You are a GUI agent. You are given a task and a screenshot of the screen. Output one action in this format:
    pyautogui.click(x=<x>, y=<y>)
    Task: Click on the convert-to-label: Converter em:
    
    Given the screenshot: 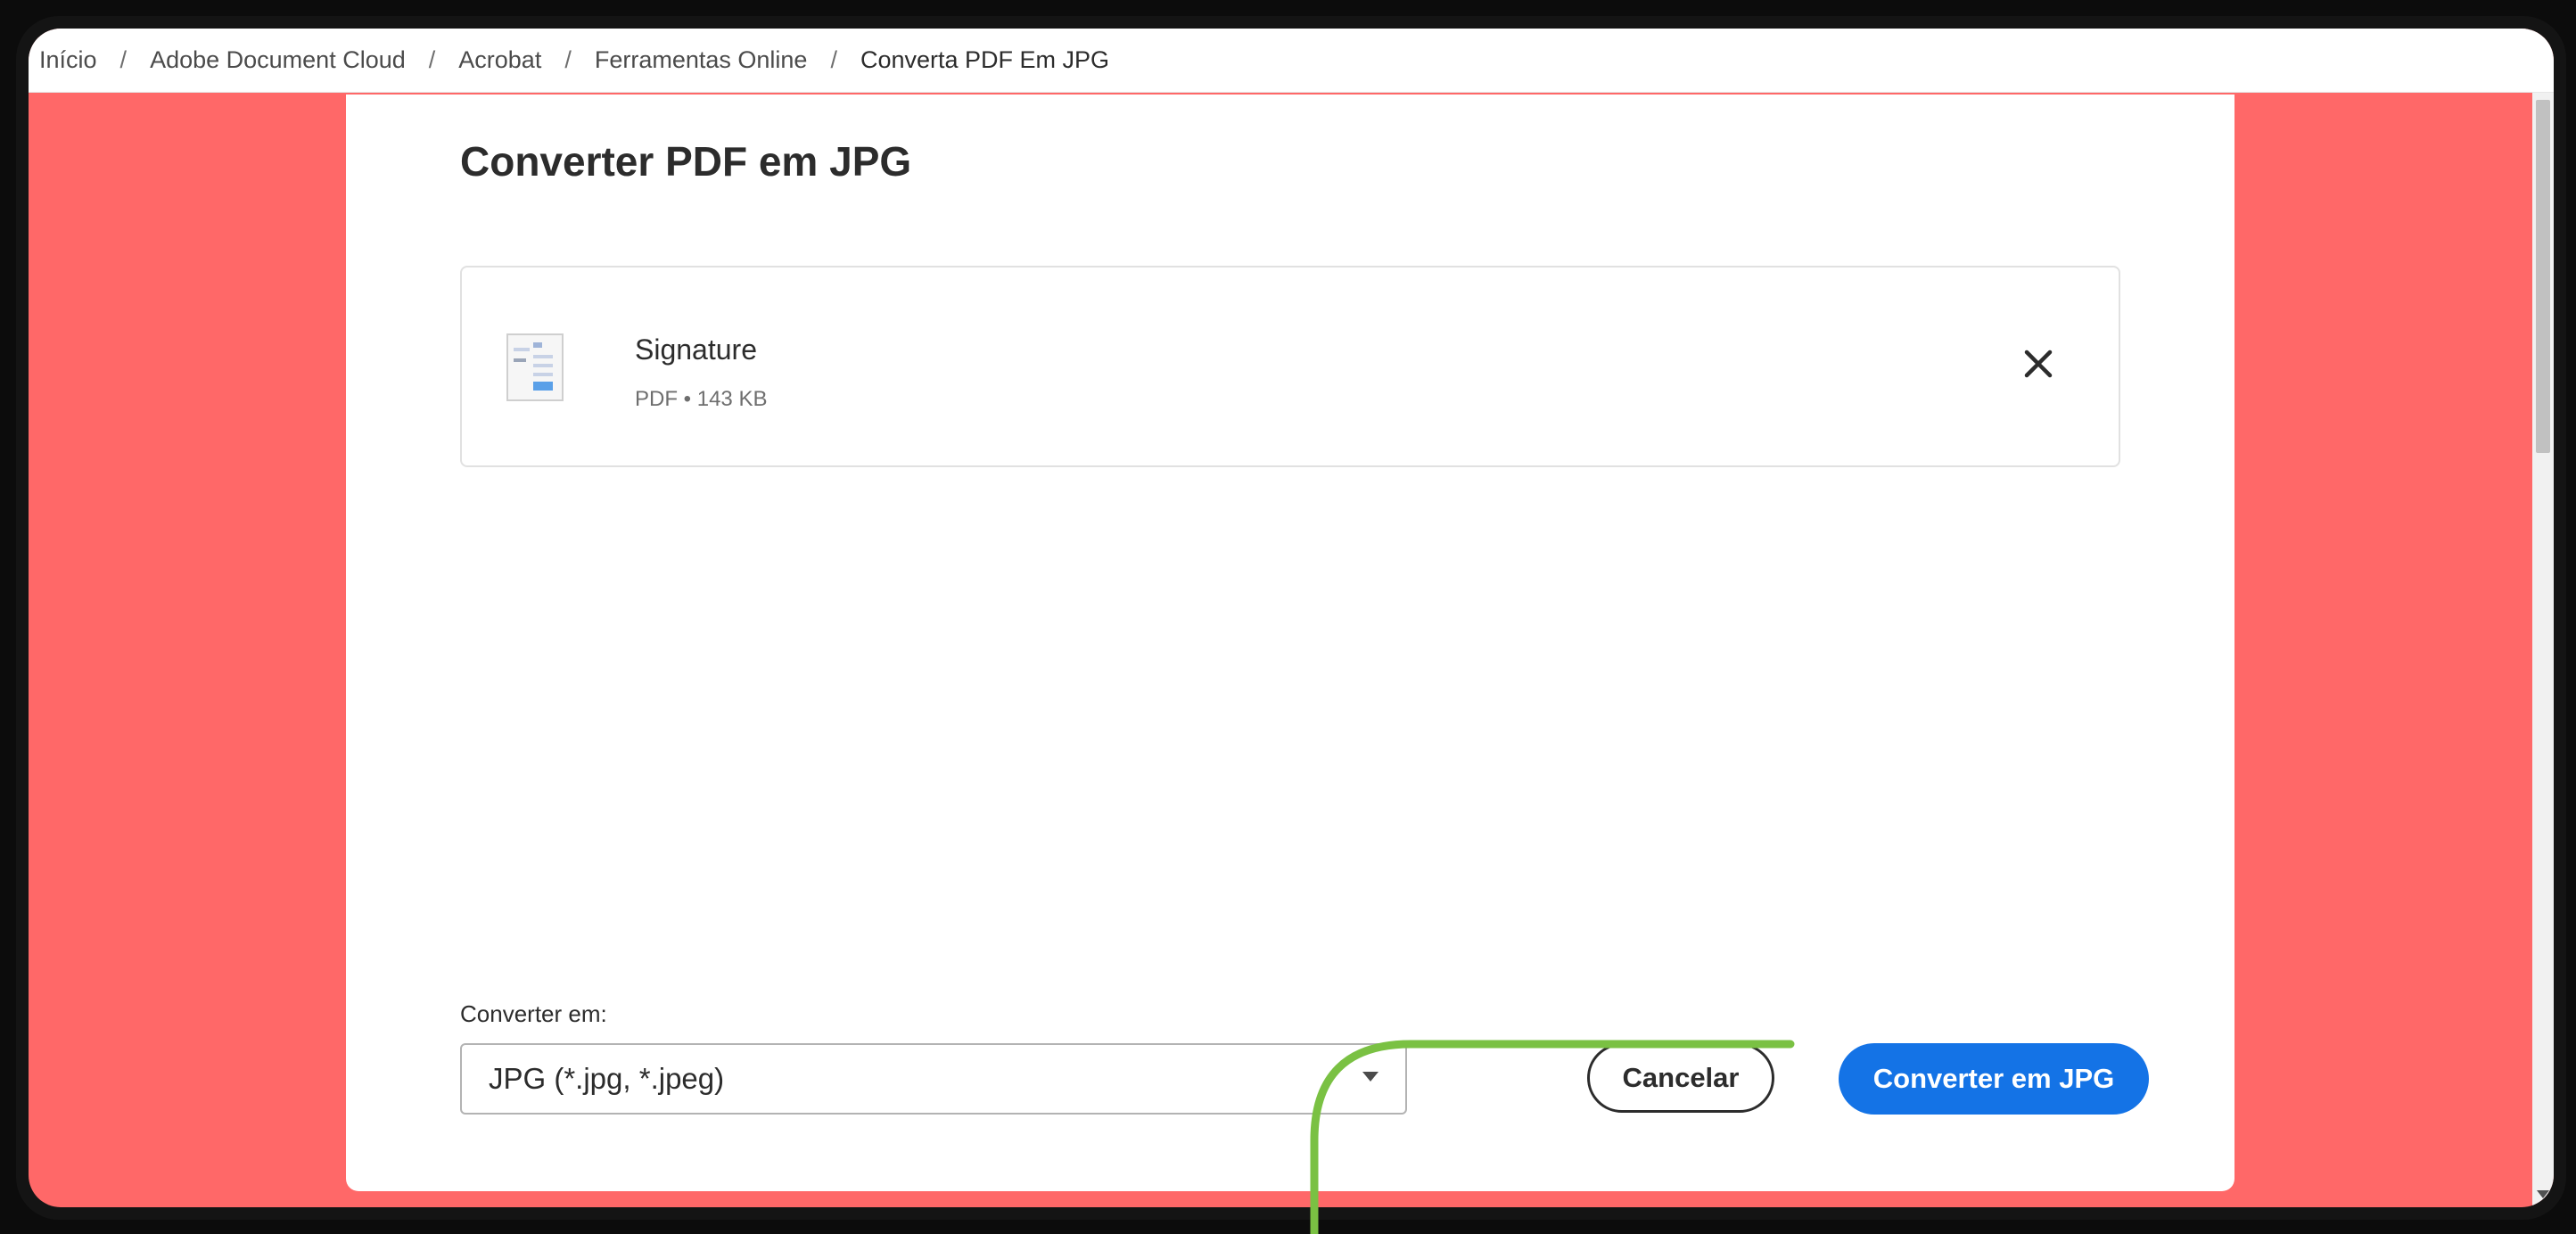 What is the action you would take?
    pyautogui.click(x=533, y=1013)
    